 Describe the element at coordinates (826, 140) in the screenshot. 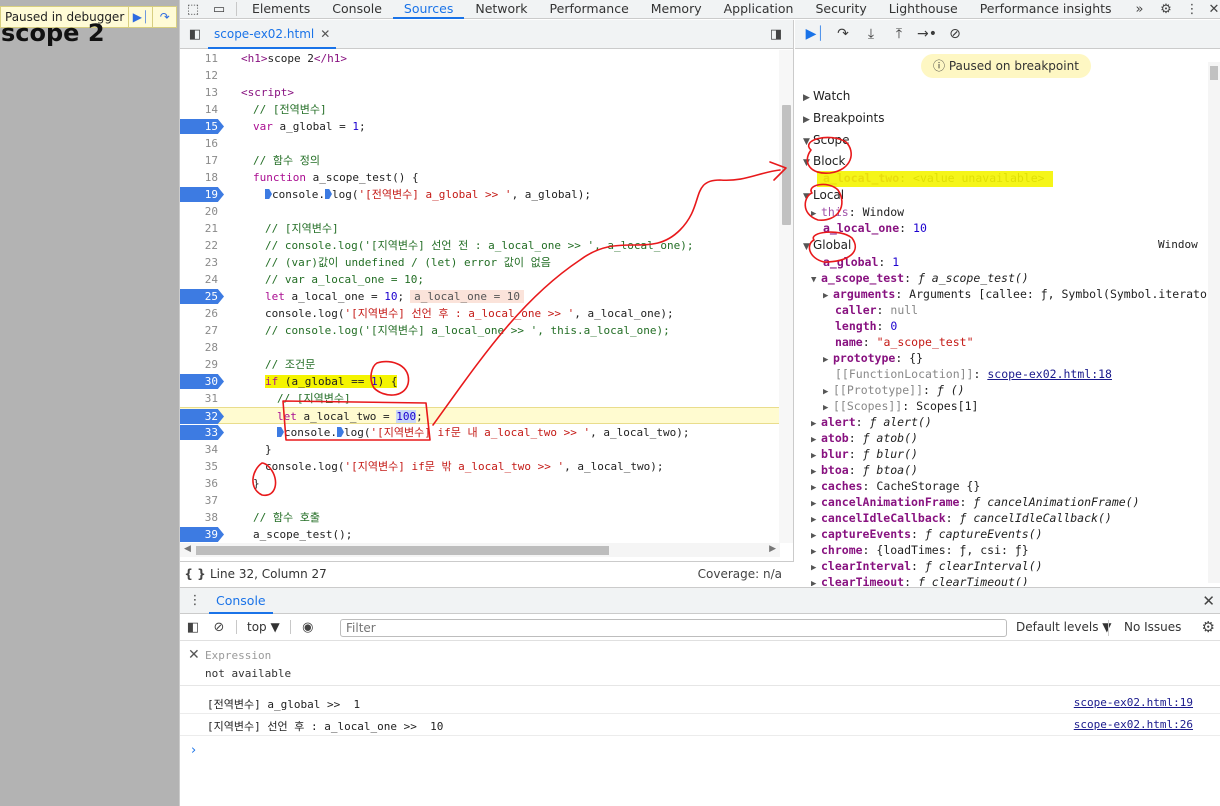

I see `section-scope: ▼ Scope` at that location.